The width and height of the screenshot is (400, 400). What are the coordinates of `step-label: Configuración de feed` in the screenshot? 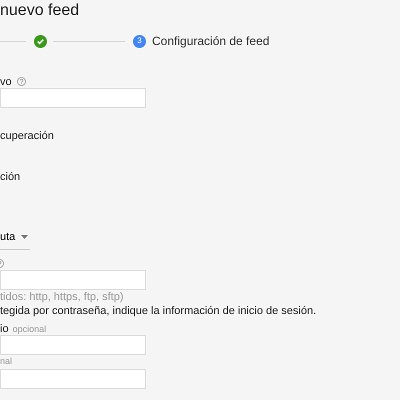 It's located at (211, 41).